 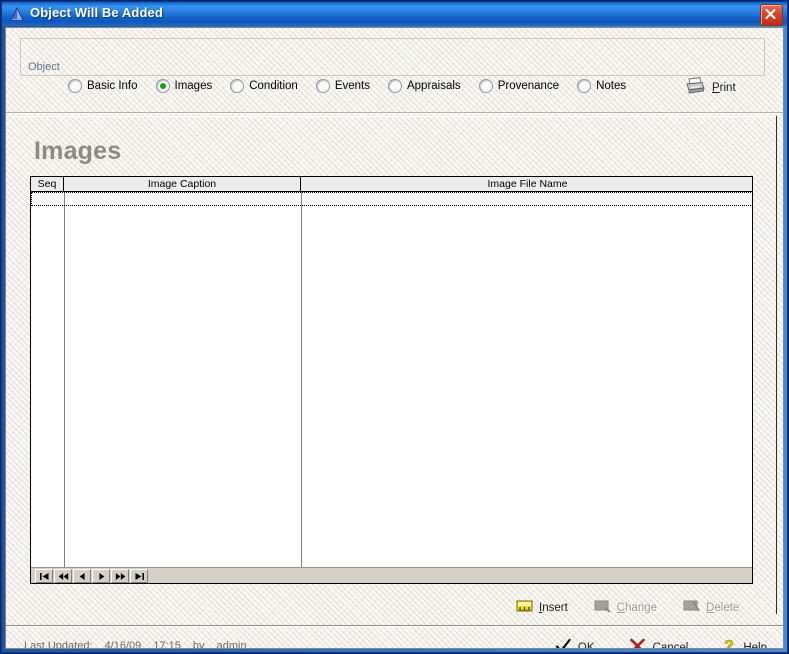 I want to click on print-accel: P, so click(x=716, y=87).